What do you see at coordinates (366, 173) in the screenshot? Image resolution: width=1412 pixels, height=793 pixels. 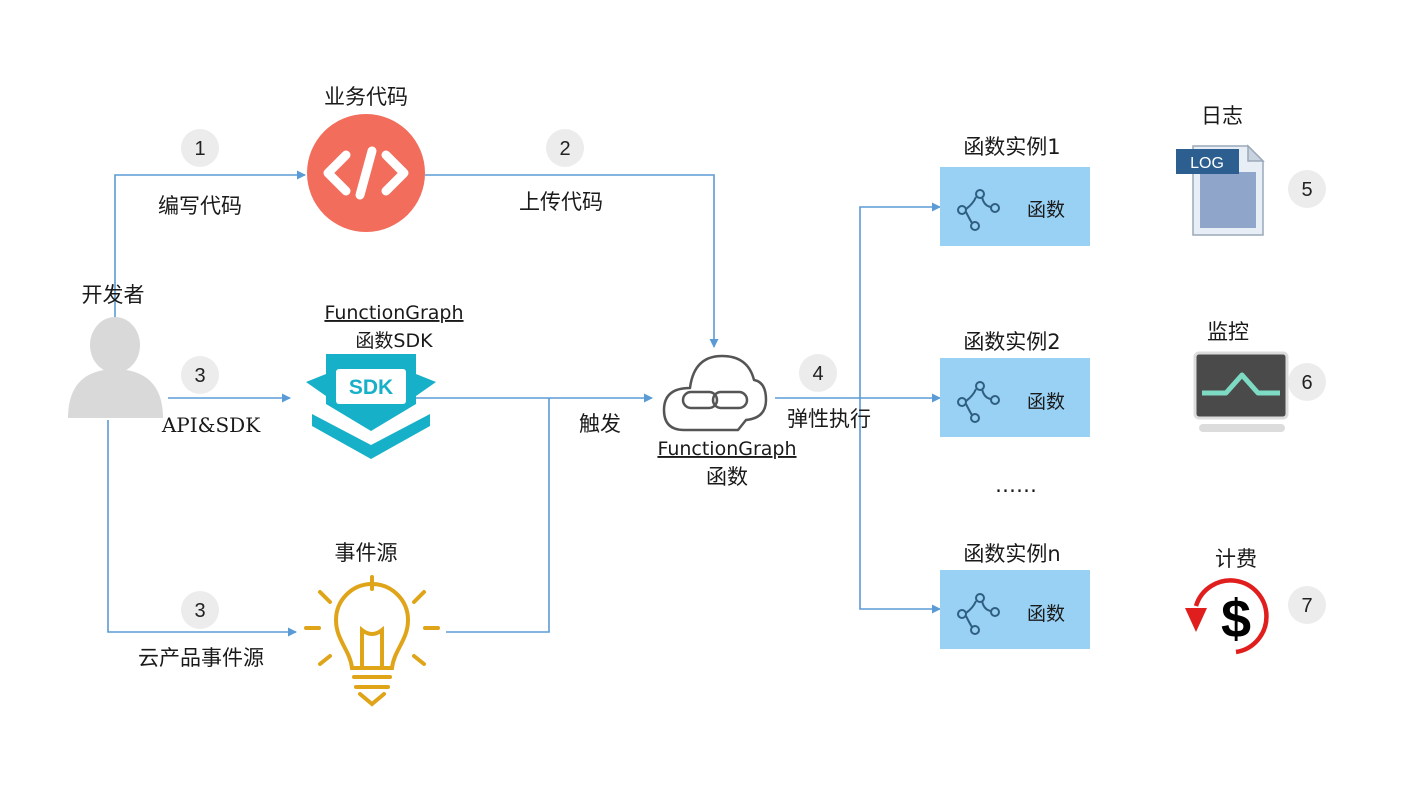 I see `code-icon` at bounding box center [366, 173].